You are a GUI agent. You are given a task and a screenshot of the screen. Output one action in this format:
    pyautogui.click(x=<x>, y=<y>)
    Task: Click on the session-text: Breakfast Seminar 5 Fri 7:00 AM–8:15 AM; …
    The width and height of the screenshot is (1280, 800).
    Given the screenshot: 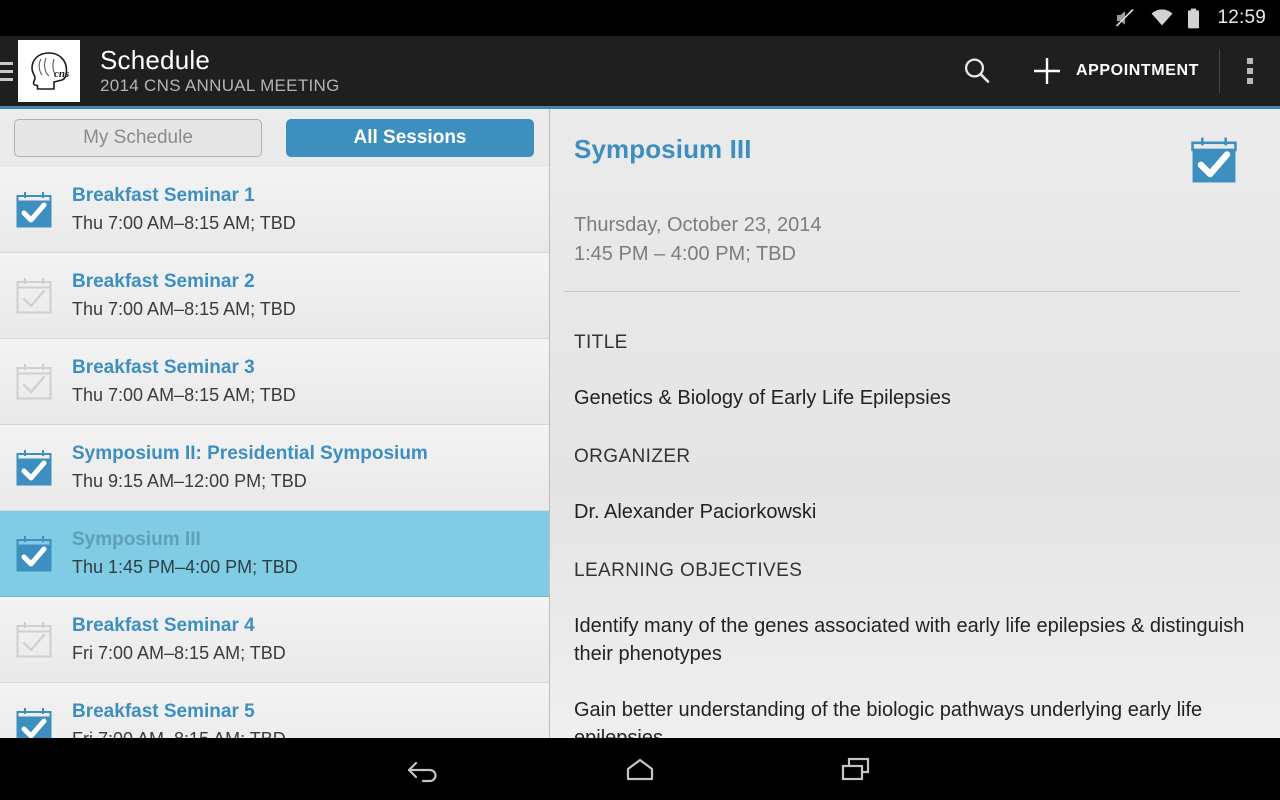 What is the action you would take?
    pyautogui.click(x=179, y=719)
    